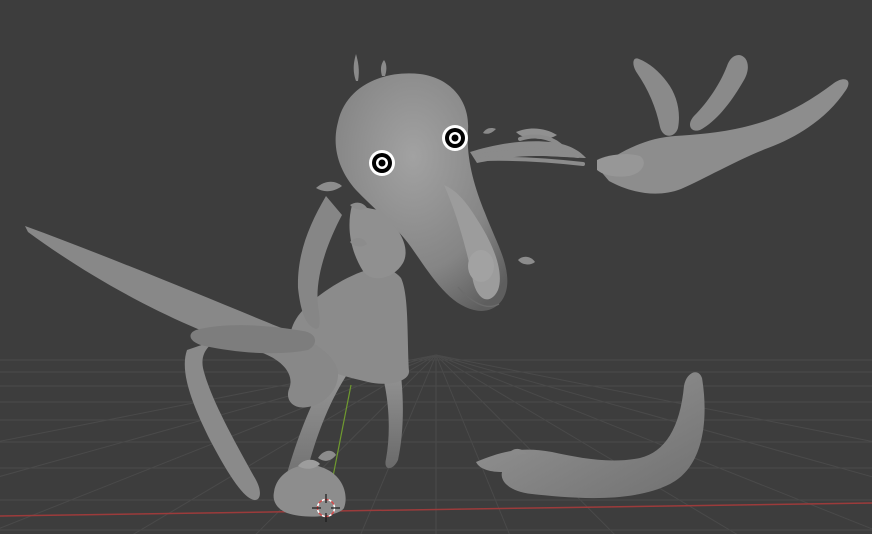 The image size is (872, 534). Describe the element at coordinates (590, 435) in the screenshot. I see `creature-tail` at that location.